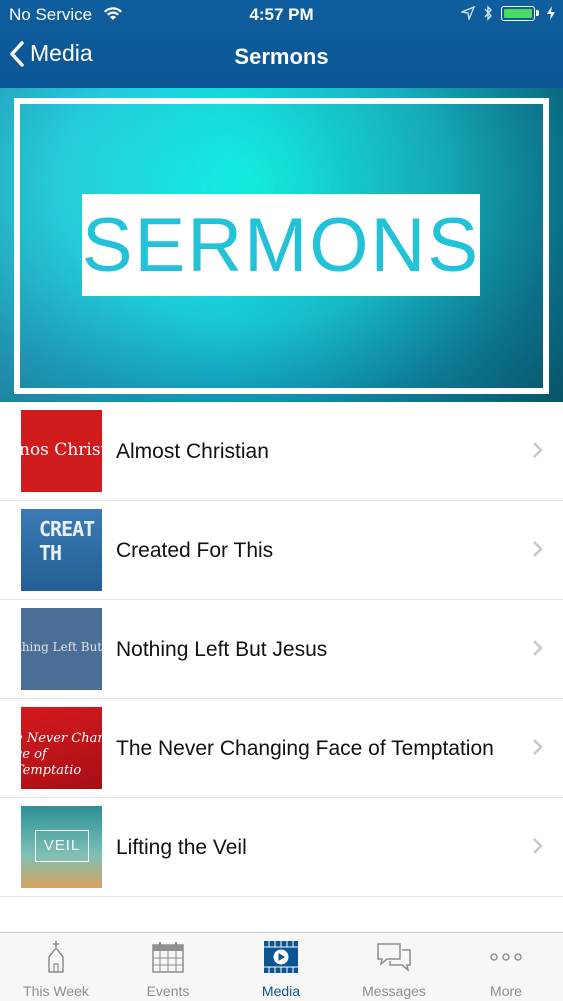 The height and width of the screenshot is (1001, 563). I want to click on hero-label: SERMONS, so click(281, 245).